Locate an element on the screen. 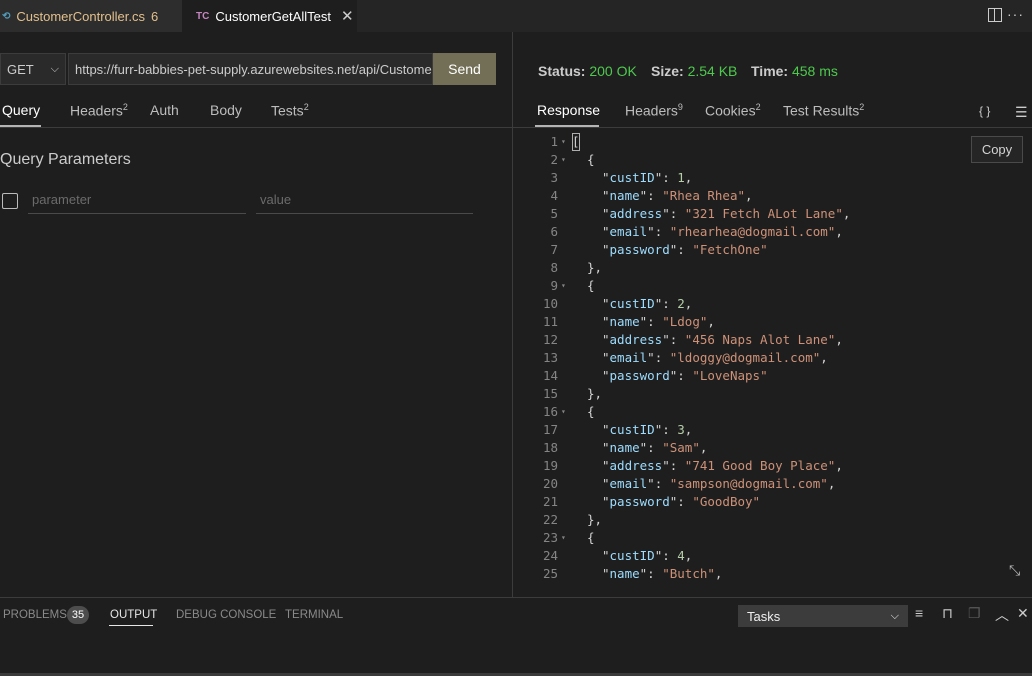 The image size is (1032, 676). tab-auth: Auth is located at coordinates (164, 110).